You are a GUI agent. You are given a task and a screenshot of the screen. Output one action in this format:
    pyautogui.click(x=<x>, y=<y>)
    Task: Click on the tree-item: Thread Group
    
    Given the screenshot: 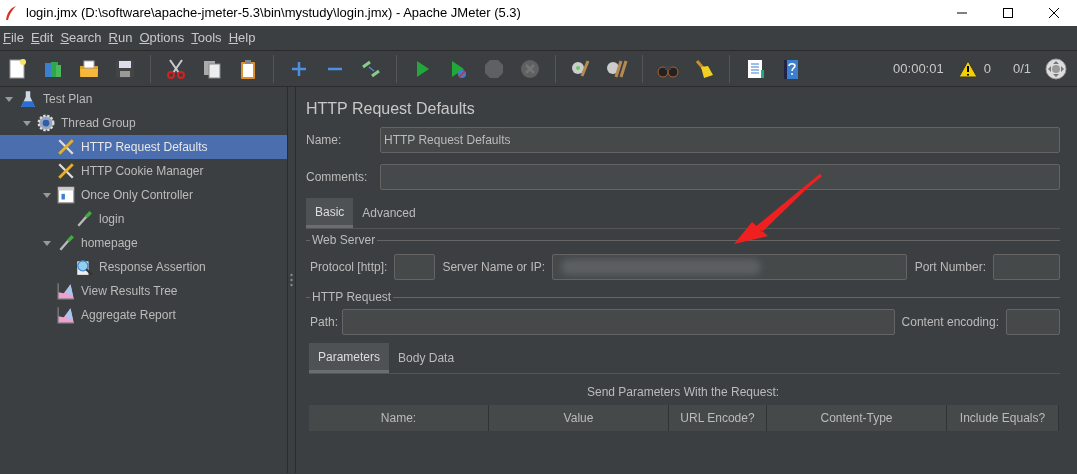 What is the action you would take?
    pyautogui.click(x=143, y=123)
    